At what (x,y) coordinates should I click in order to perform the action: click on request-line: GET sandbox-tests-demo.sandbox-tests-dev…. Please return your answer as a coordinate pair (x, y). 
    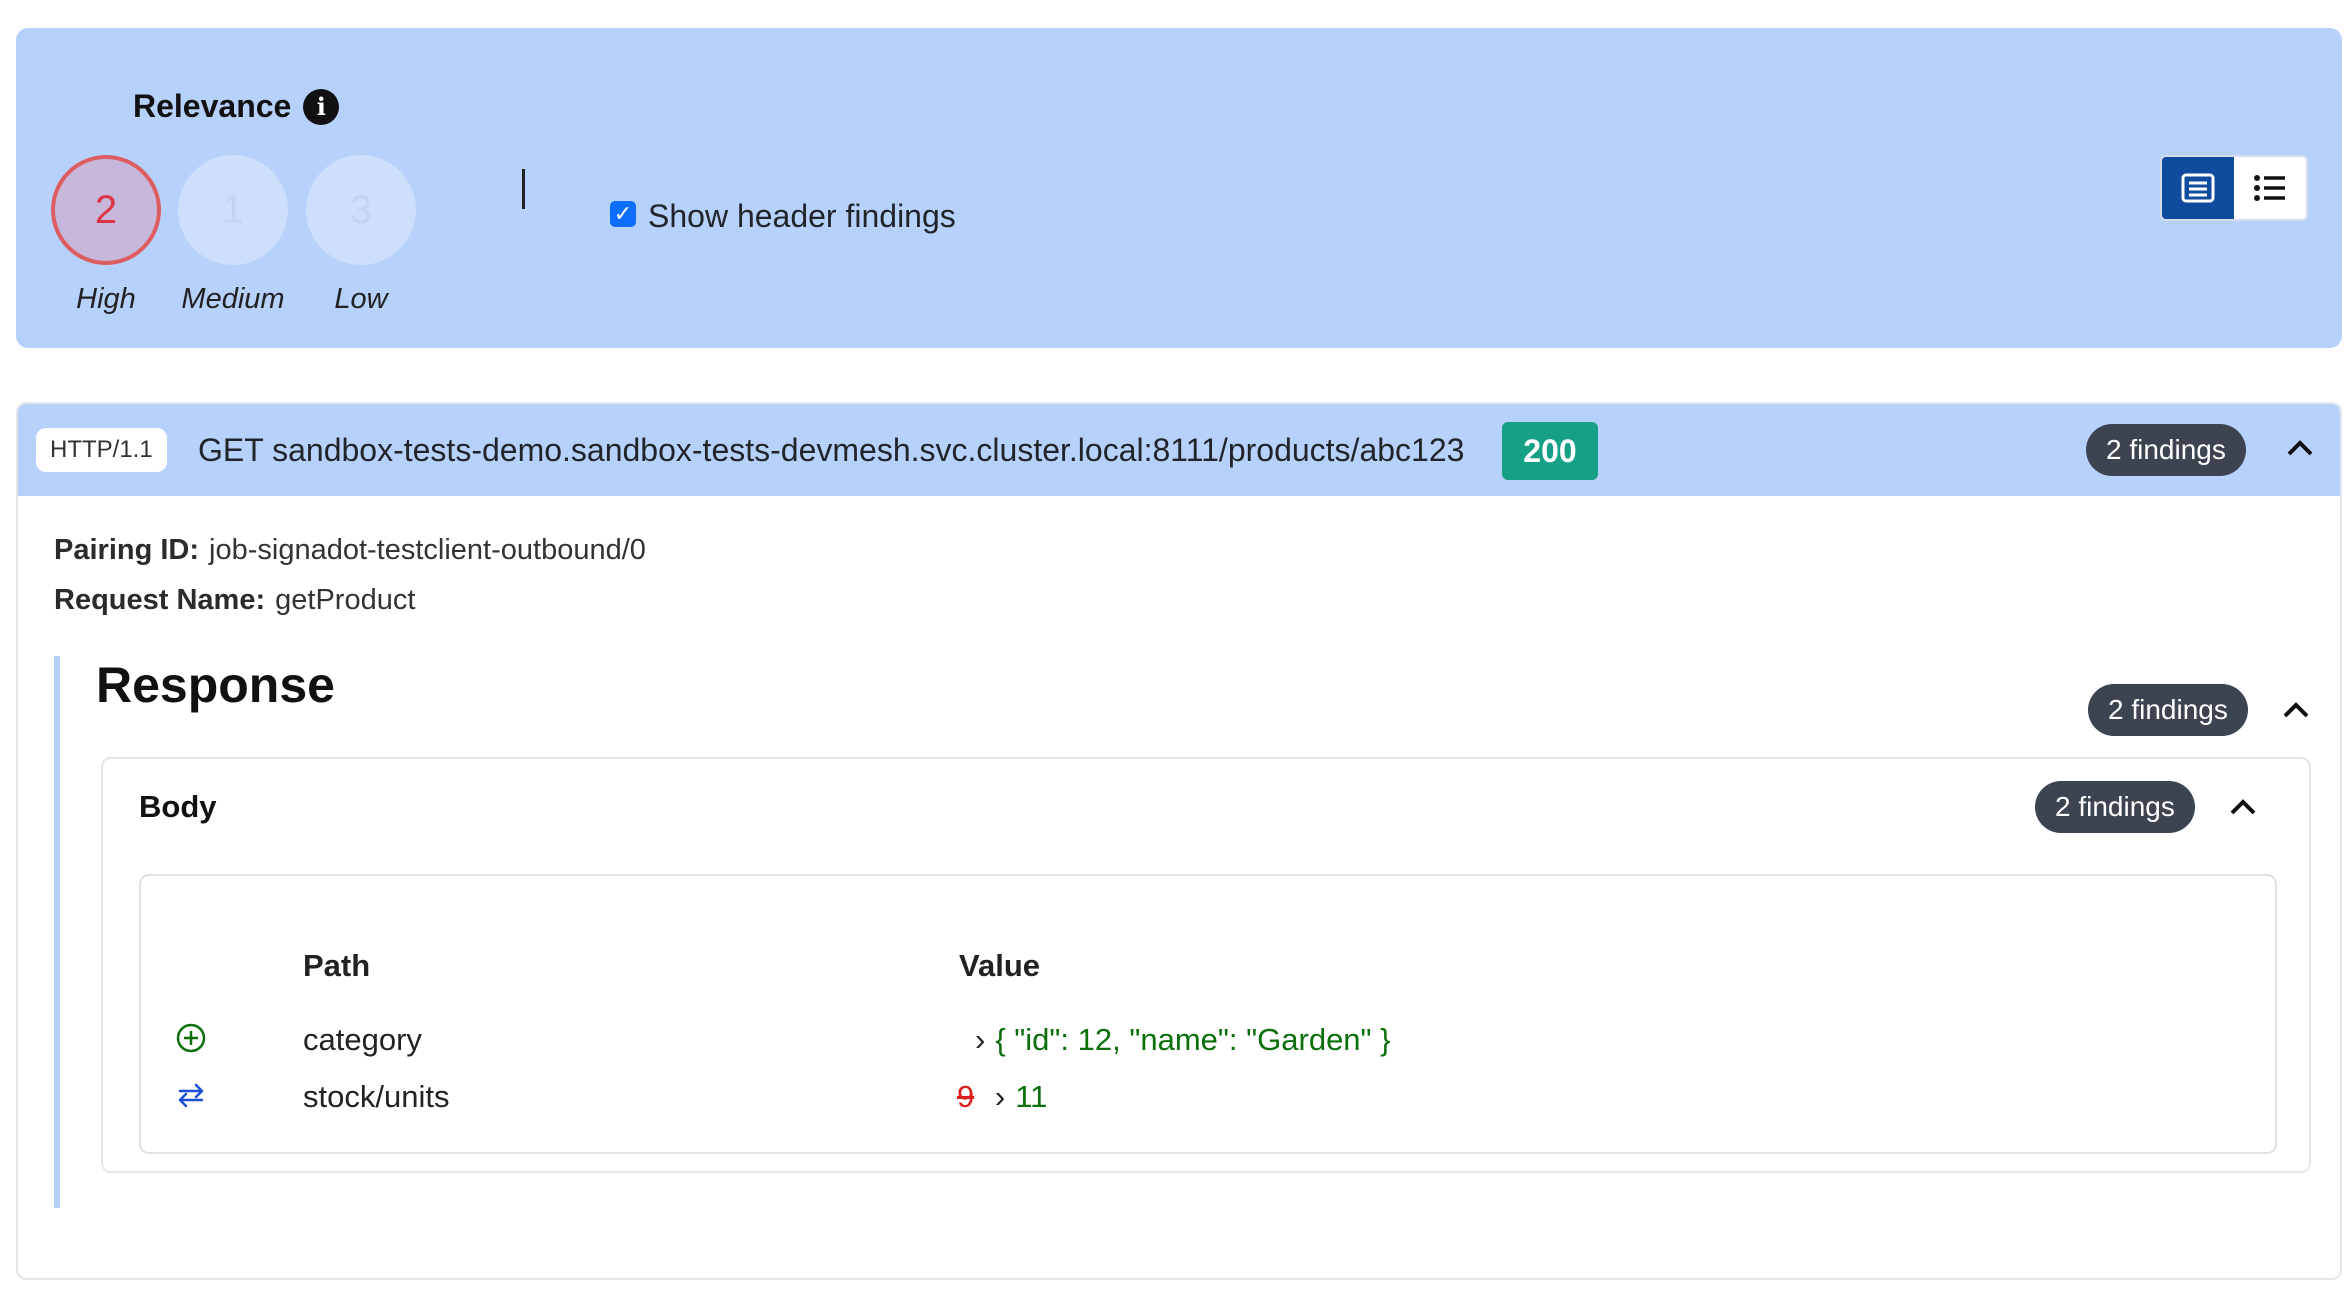
    Looking at the image, I should click on (831, 450).